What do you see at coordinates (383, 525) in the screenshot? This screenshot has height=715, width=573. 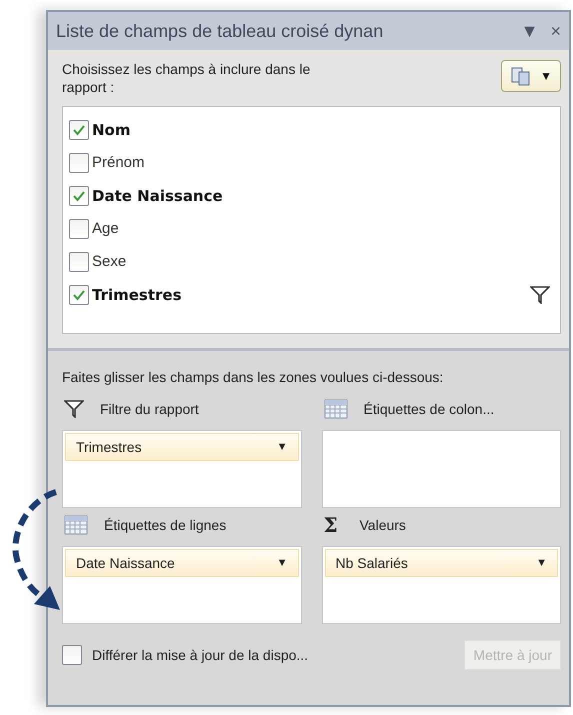 I see `zone-label: Valeurs` at bounding box center [383, 525].